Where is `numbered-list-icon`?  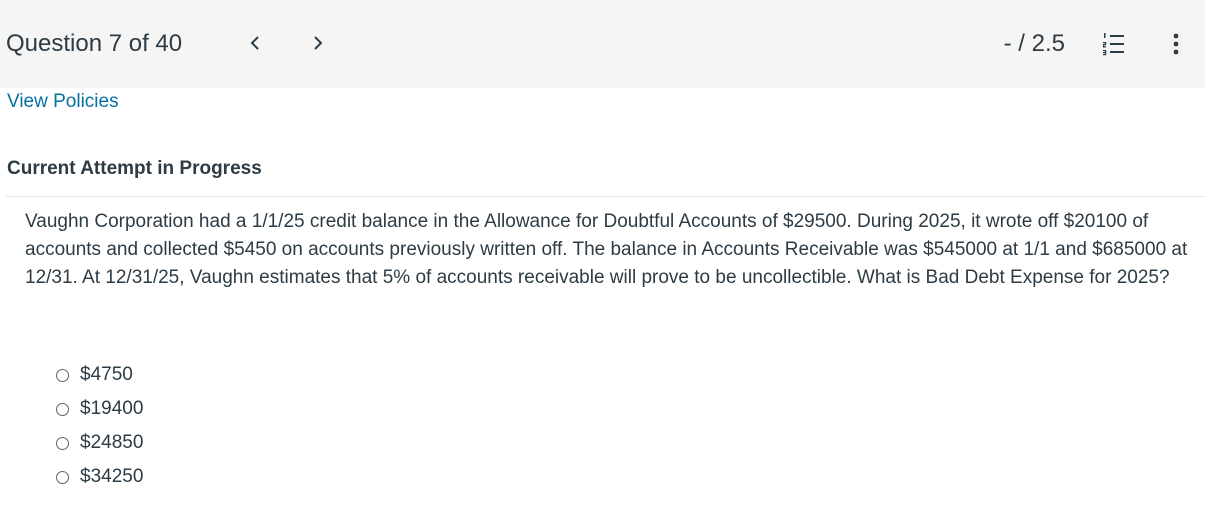 numbered-list-icon is located at coordinates (1113, 44).